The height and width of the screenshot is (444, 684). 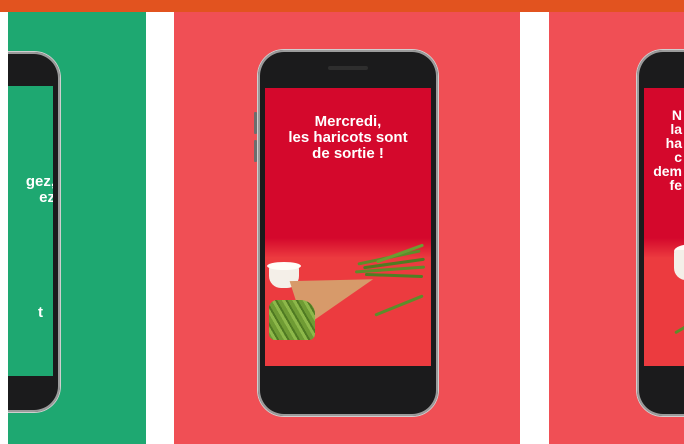 What do you see at coordinates (39, 181) in the screenshot?
I see `promo-line: gez,` at bounding box center [39, 181].